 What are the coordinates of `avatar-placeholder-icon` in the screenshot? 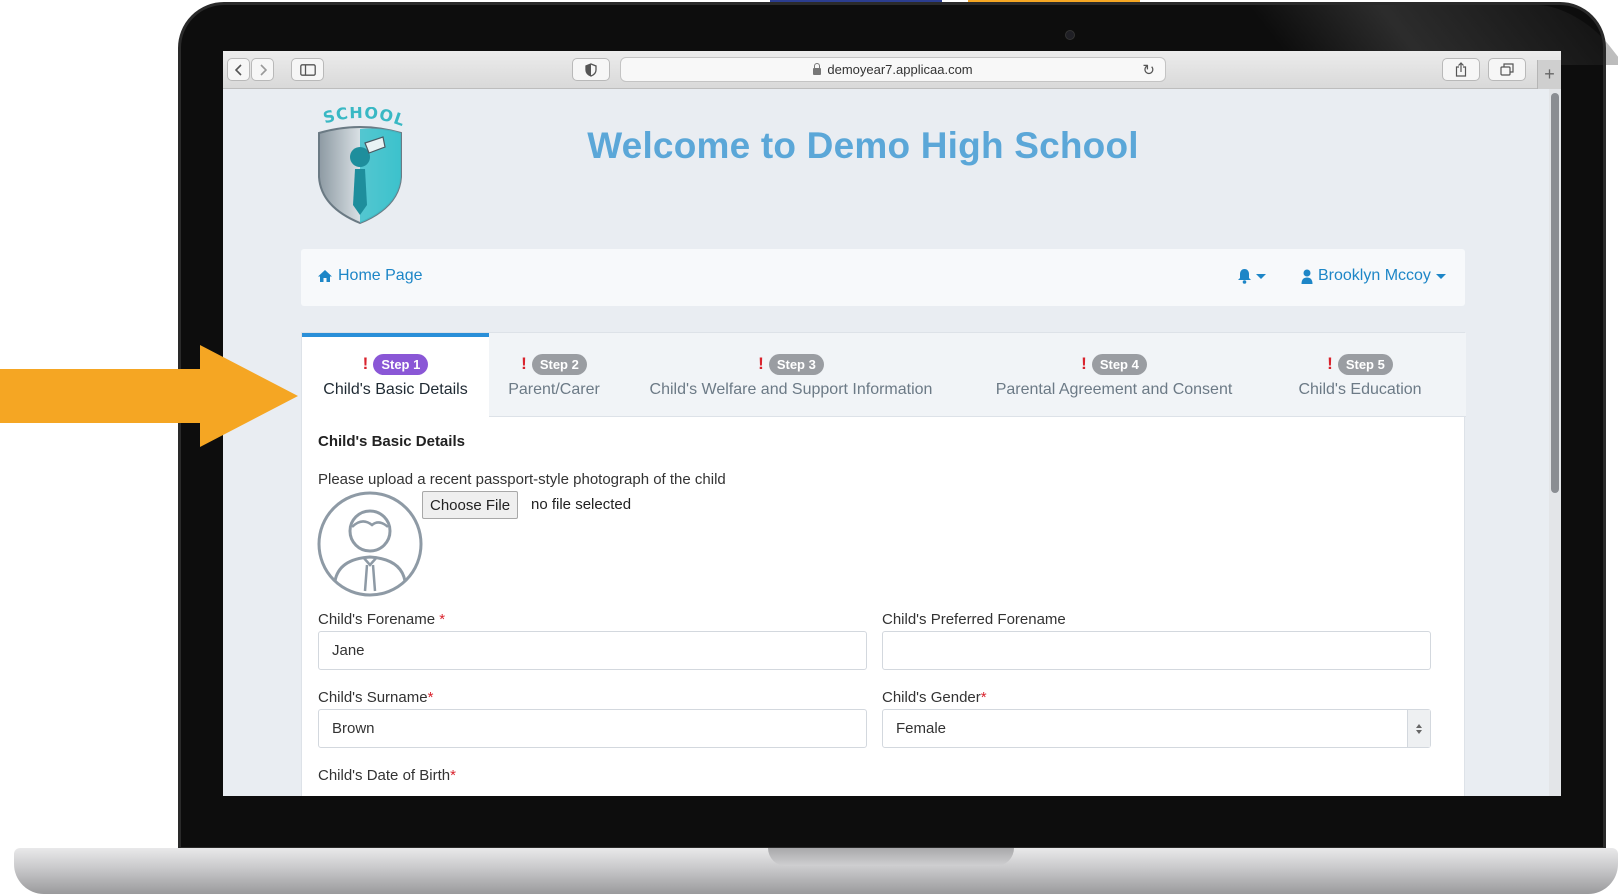 It's located at (370, 544).